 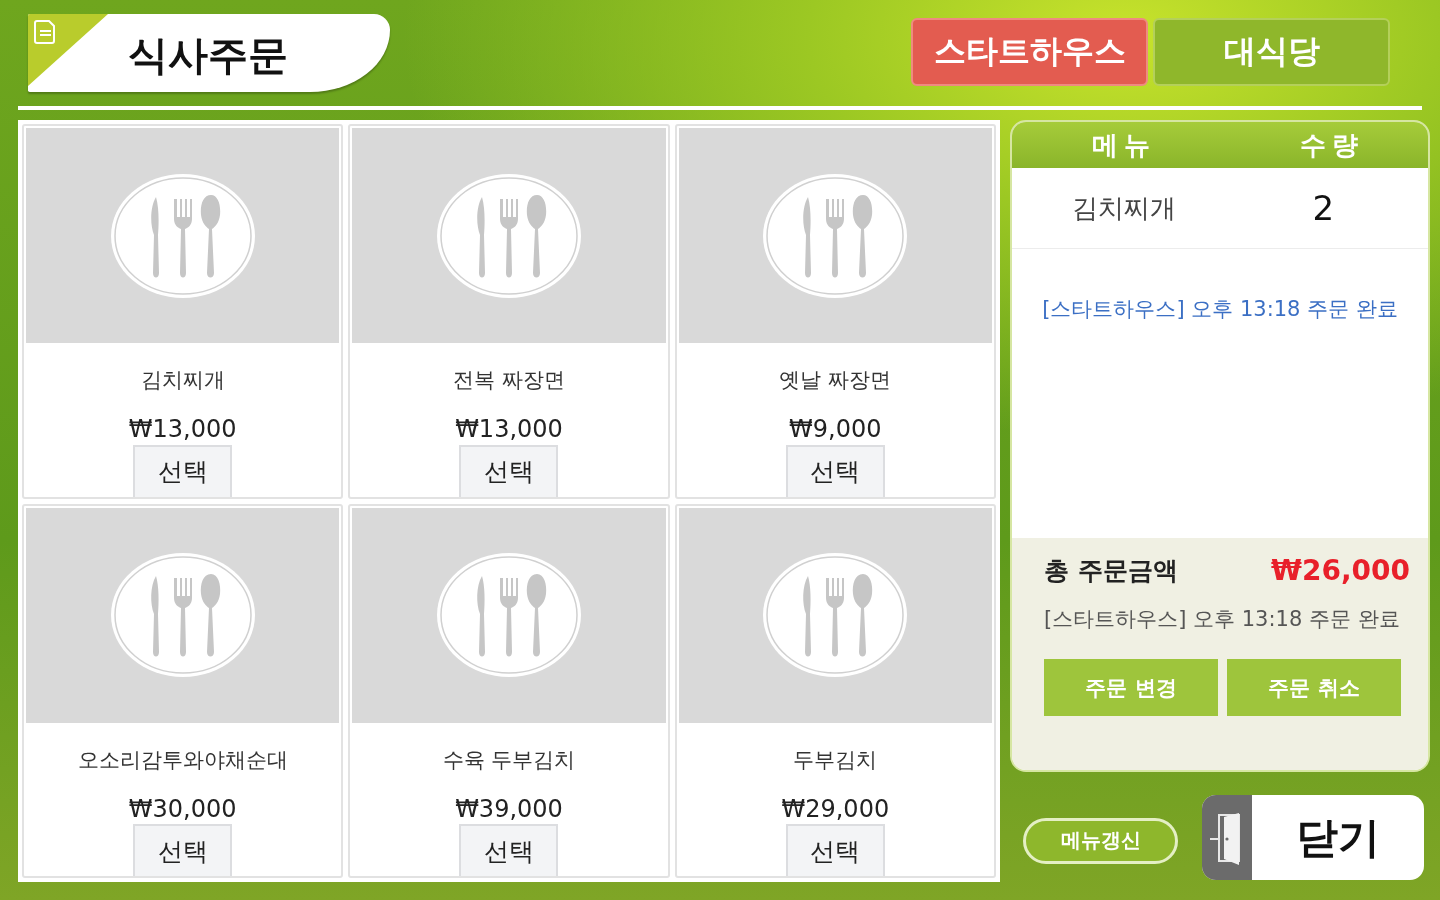 I want to click on restaurant-tab: 스타트하우스, so click(x=1029, y=52).